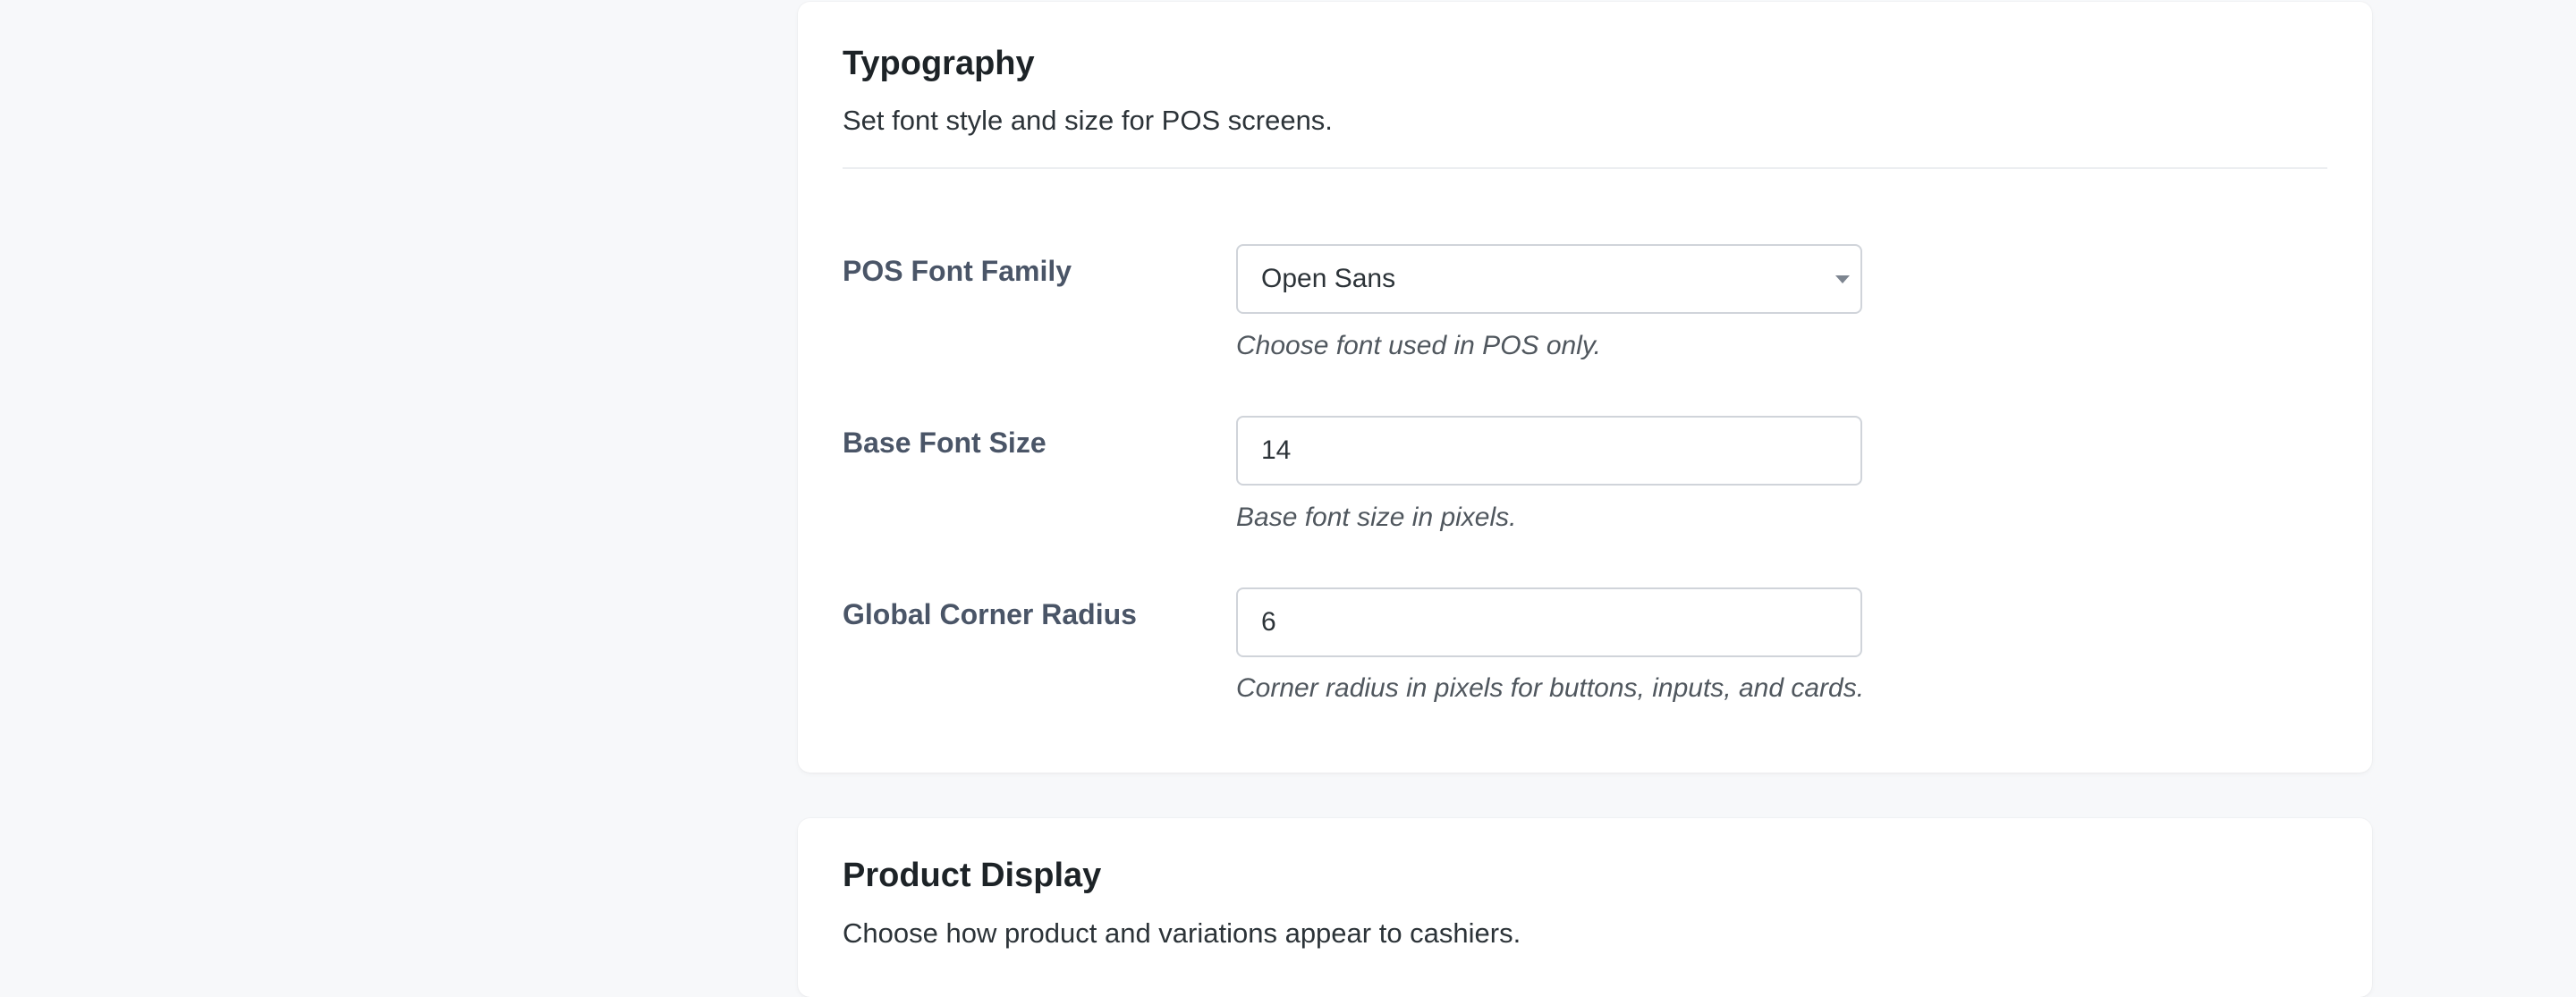 The image size is (2576, 997). Describe the element at coordinates (1268, 622) in the screenshot. I see `corner-radius-value: 6` at that location.